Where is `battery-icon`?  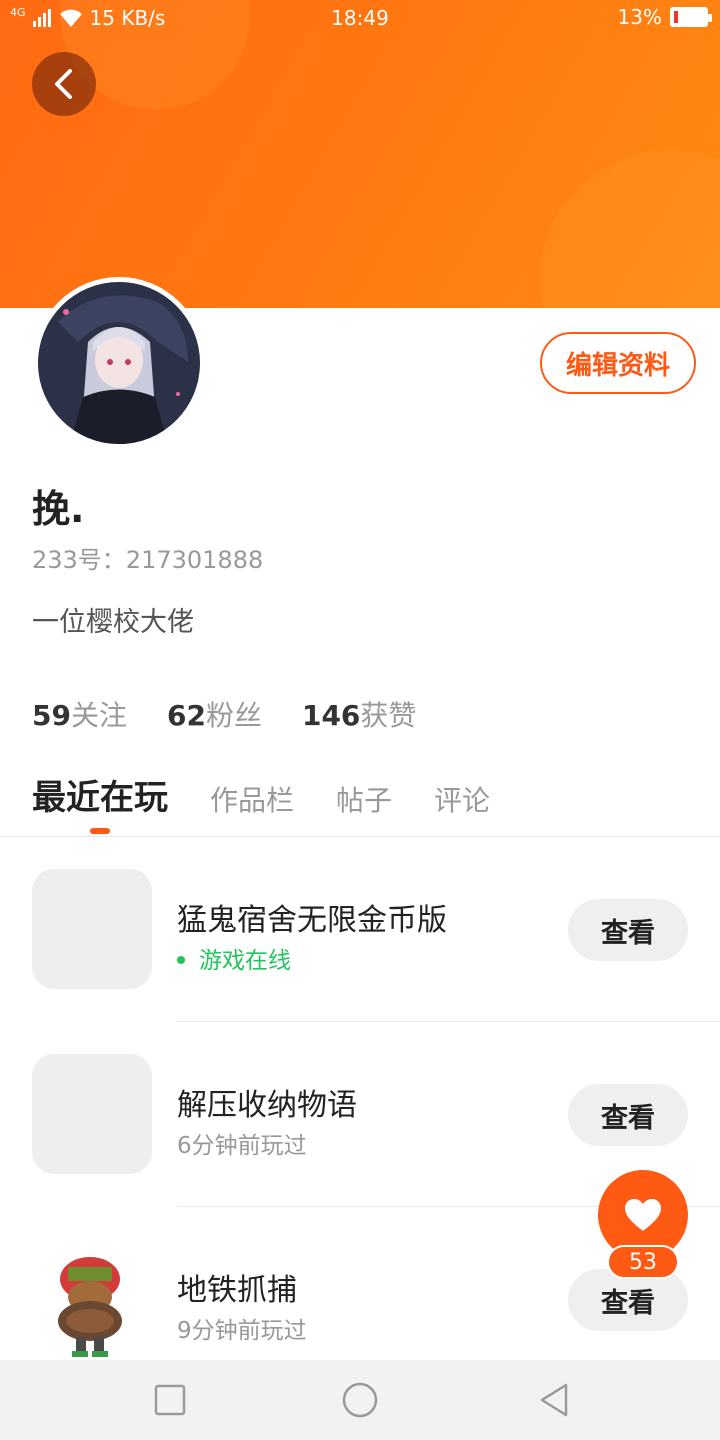 battery-icon is located at coordinates (691, 17).